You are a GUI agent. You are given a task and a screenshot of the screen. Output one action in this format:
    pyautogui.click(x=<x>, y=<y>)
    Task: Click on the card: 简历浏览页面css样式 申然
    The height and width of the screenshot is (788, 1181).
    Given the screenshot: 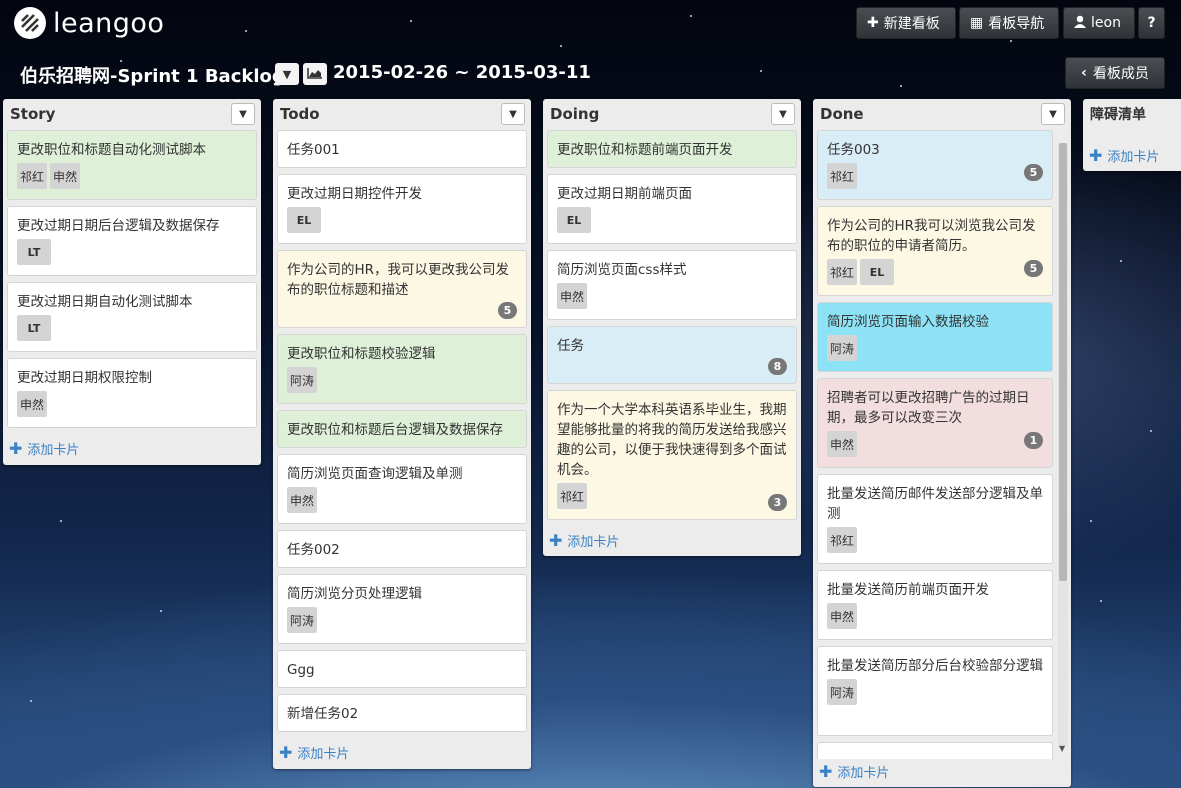 What is the action you would take?
    pyautogui.click(x=672, y=285)
    